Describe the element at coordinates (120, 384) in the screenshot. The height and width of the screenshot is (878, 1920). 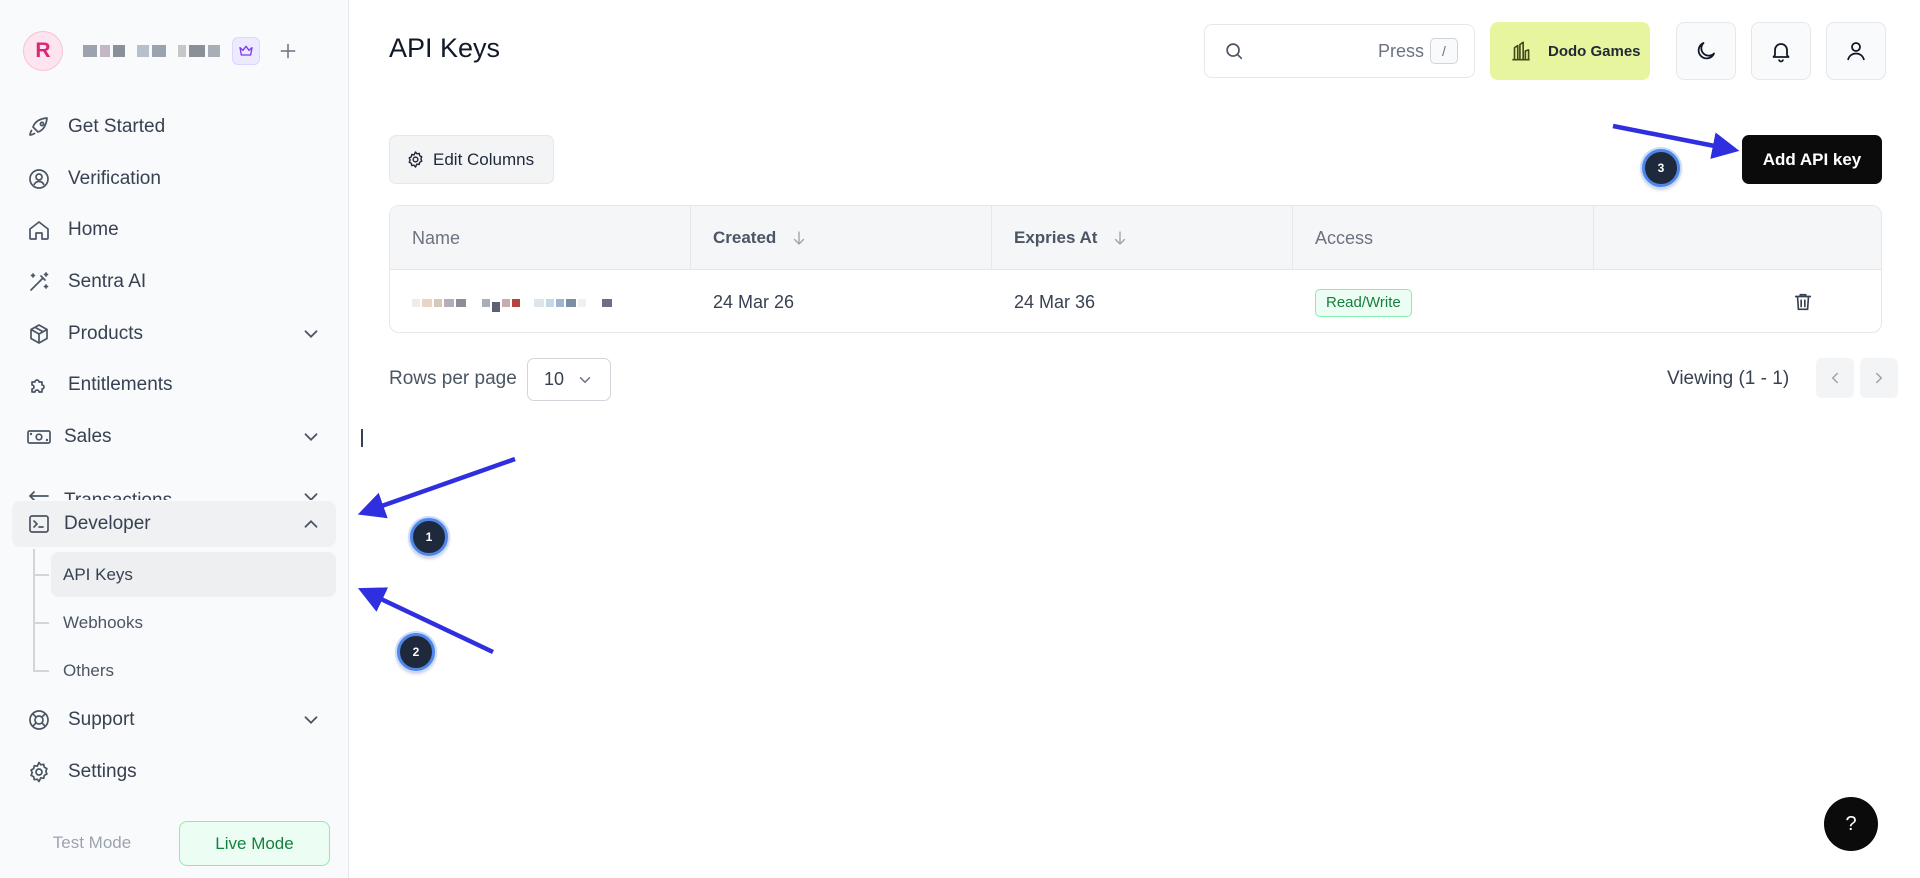
I see `sidebar-item-label: Entitlements` at that location.